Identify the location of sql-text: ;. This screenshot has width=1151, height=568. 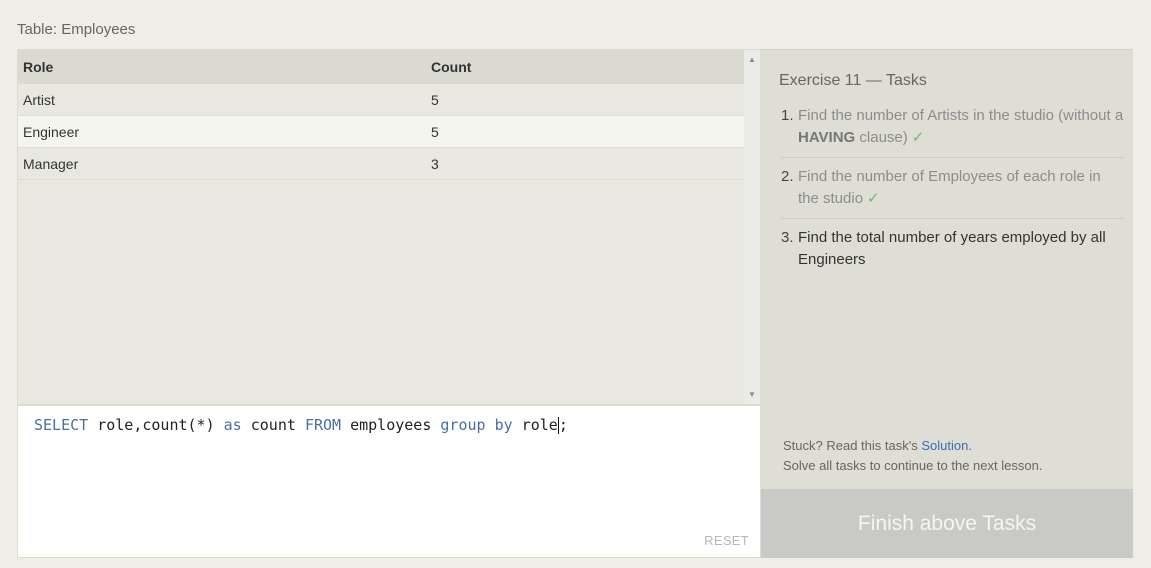
(563, 425).